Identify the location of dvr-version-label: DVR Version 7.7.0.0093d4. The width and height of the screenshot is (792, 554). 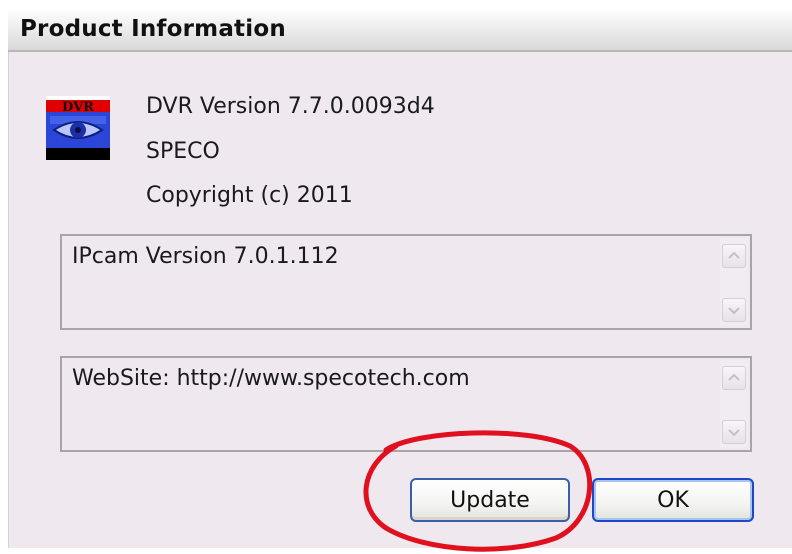
(290, 106).